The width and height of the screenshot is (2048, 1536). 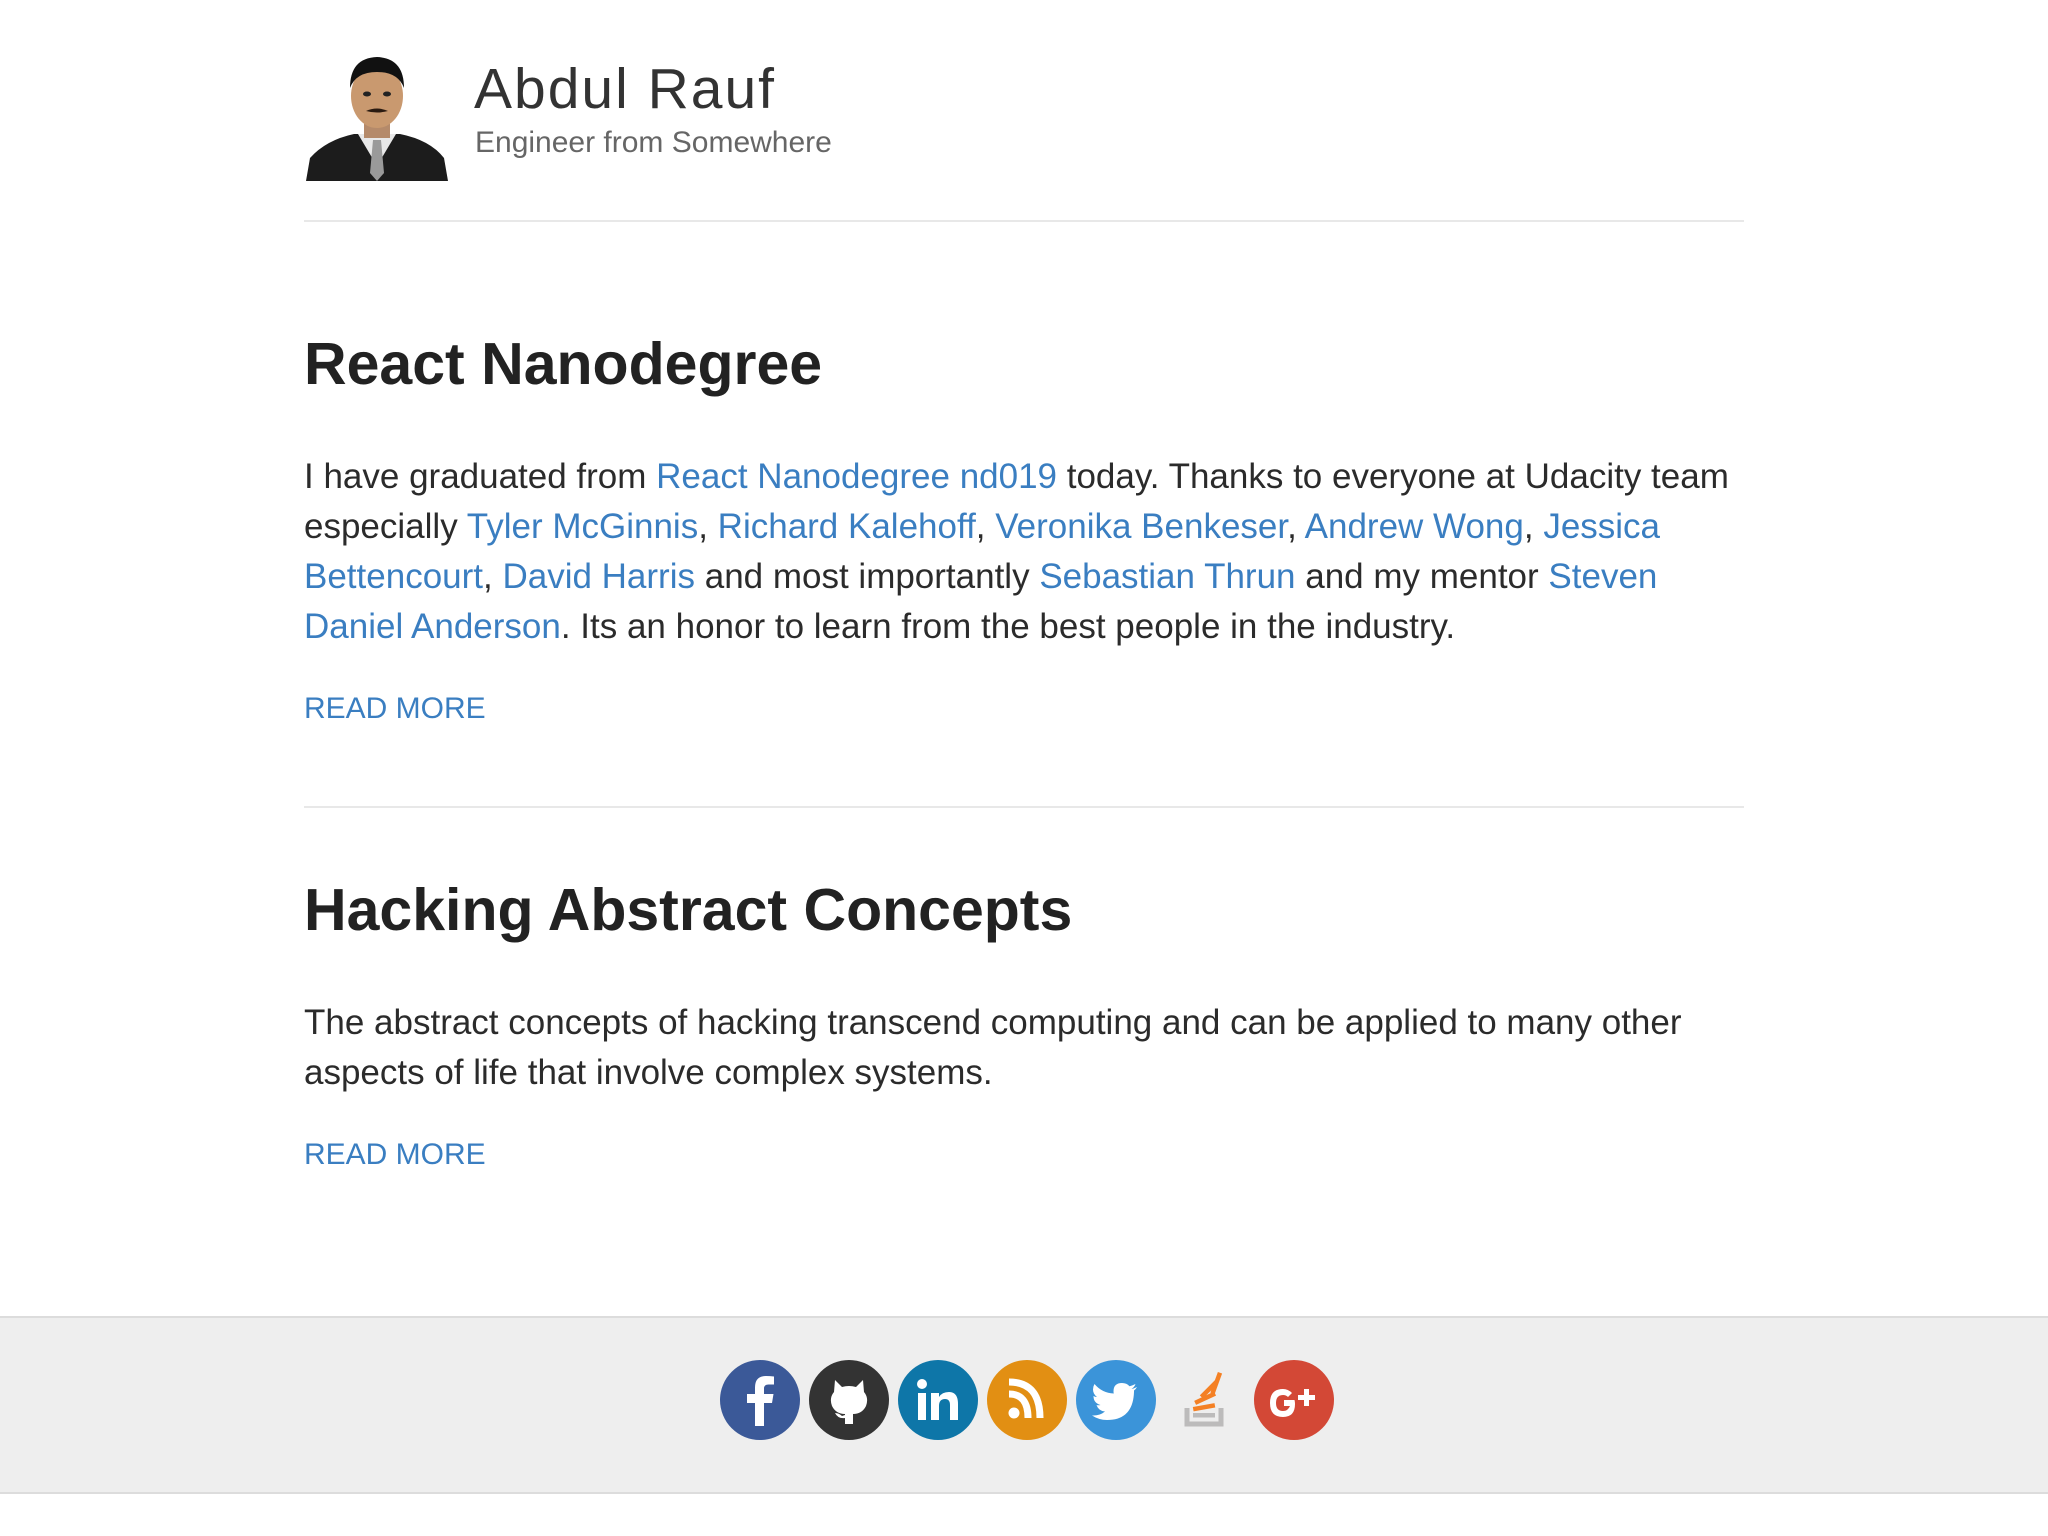 I want to click on link-david-harris: David Harris, so click(x=598, y=576).